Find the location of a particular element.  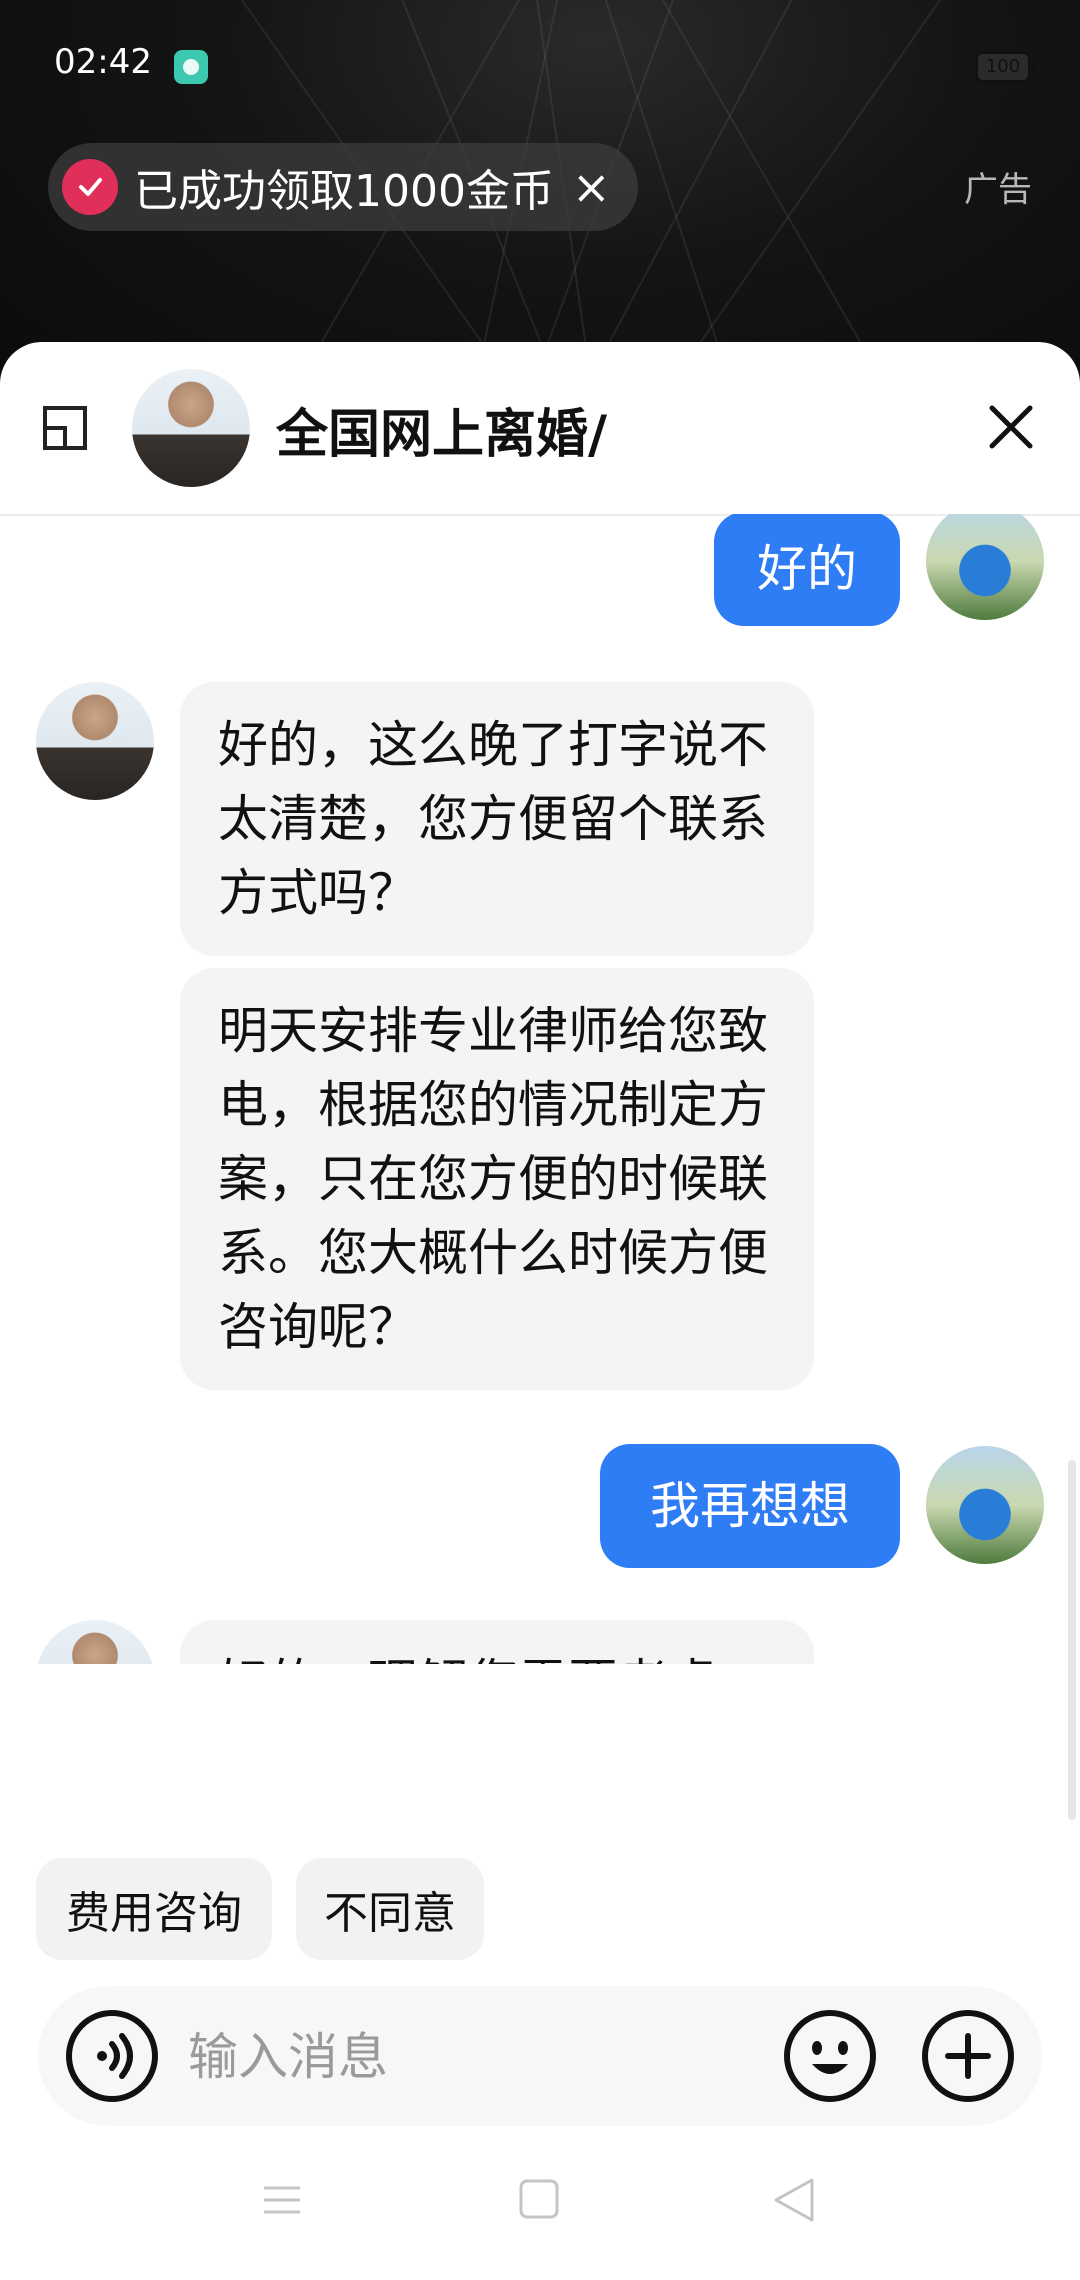

system-nav-bar is located at coordinates (540, 2215).